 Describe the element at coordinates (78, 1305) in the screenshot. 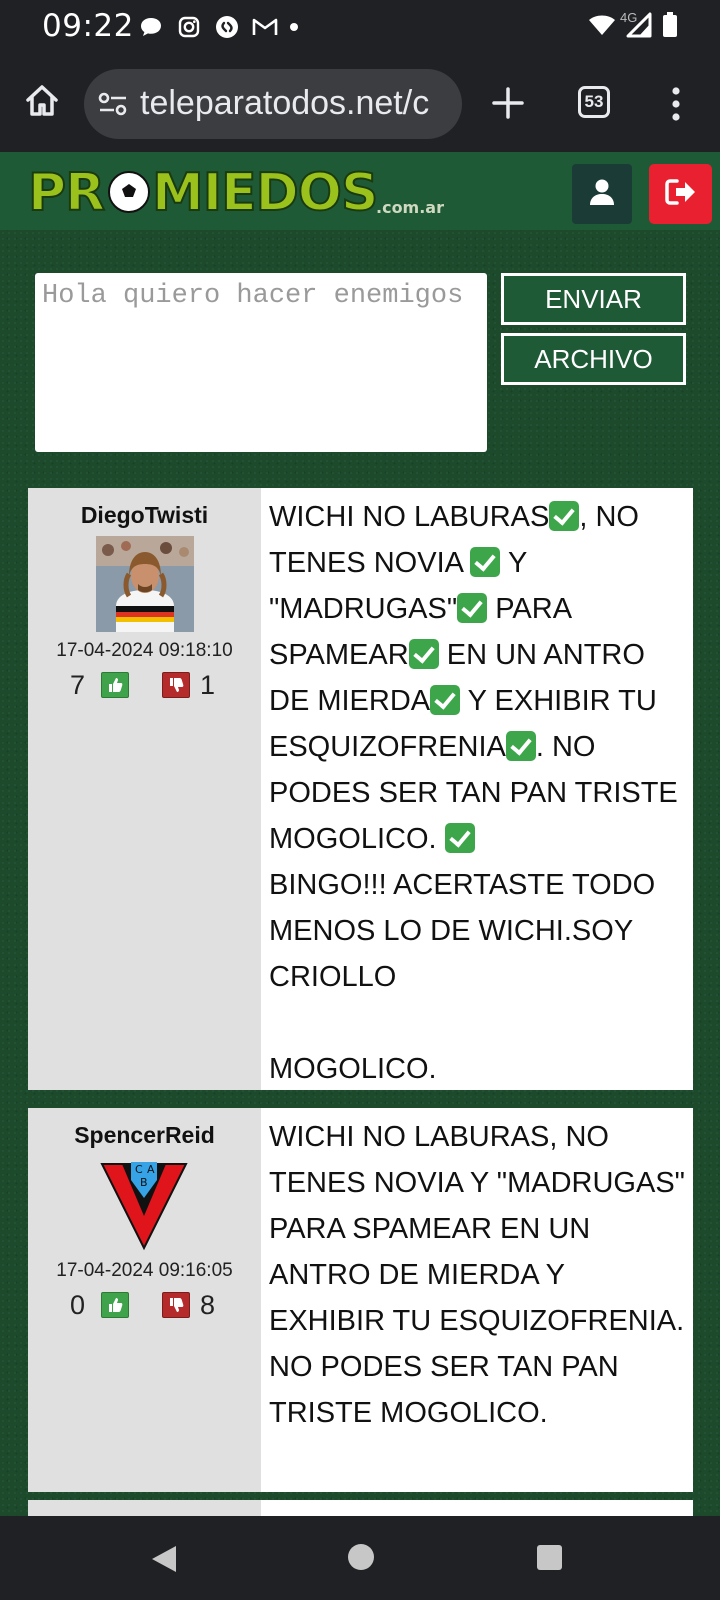

I see `like-count: 0` at that location.